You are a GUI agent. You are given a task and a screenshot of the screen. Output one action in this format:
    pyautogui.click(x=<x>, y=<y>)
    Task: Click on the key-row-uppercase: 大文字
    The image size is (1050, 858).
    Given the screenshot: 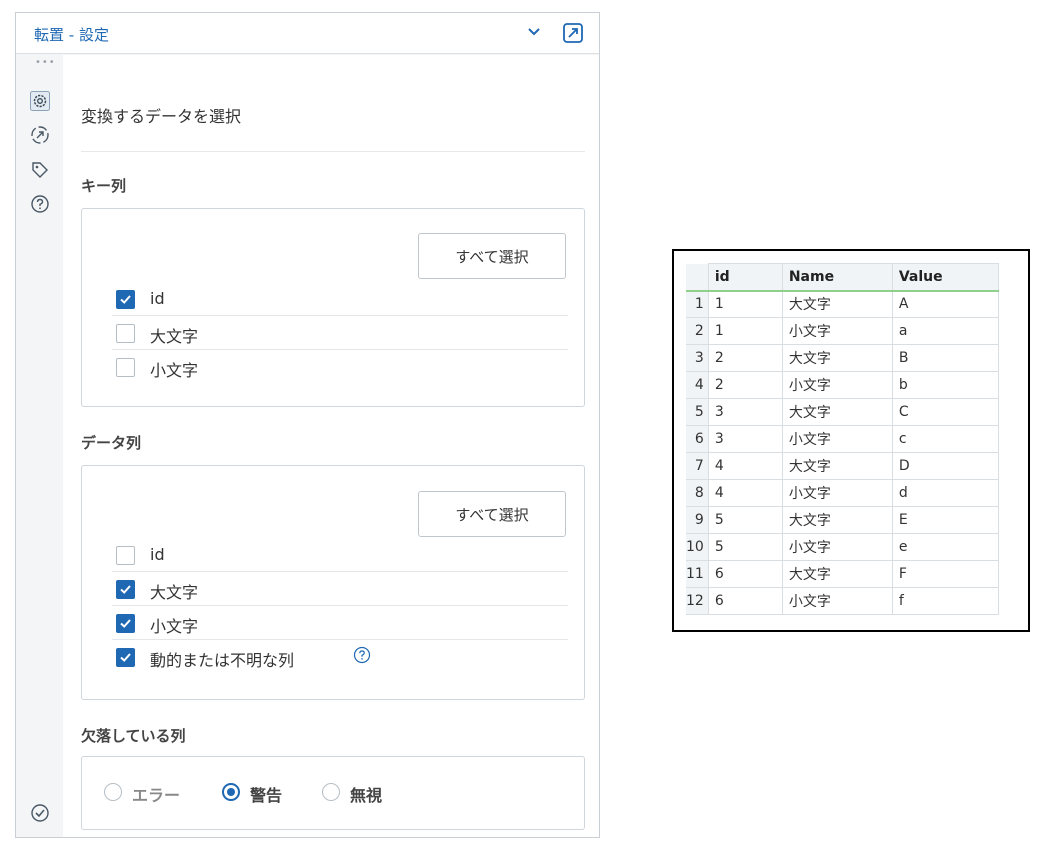 What is the action you would take?
    pyautogui.click(x=340, y=333)
    